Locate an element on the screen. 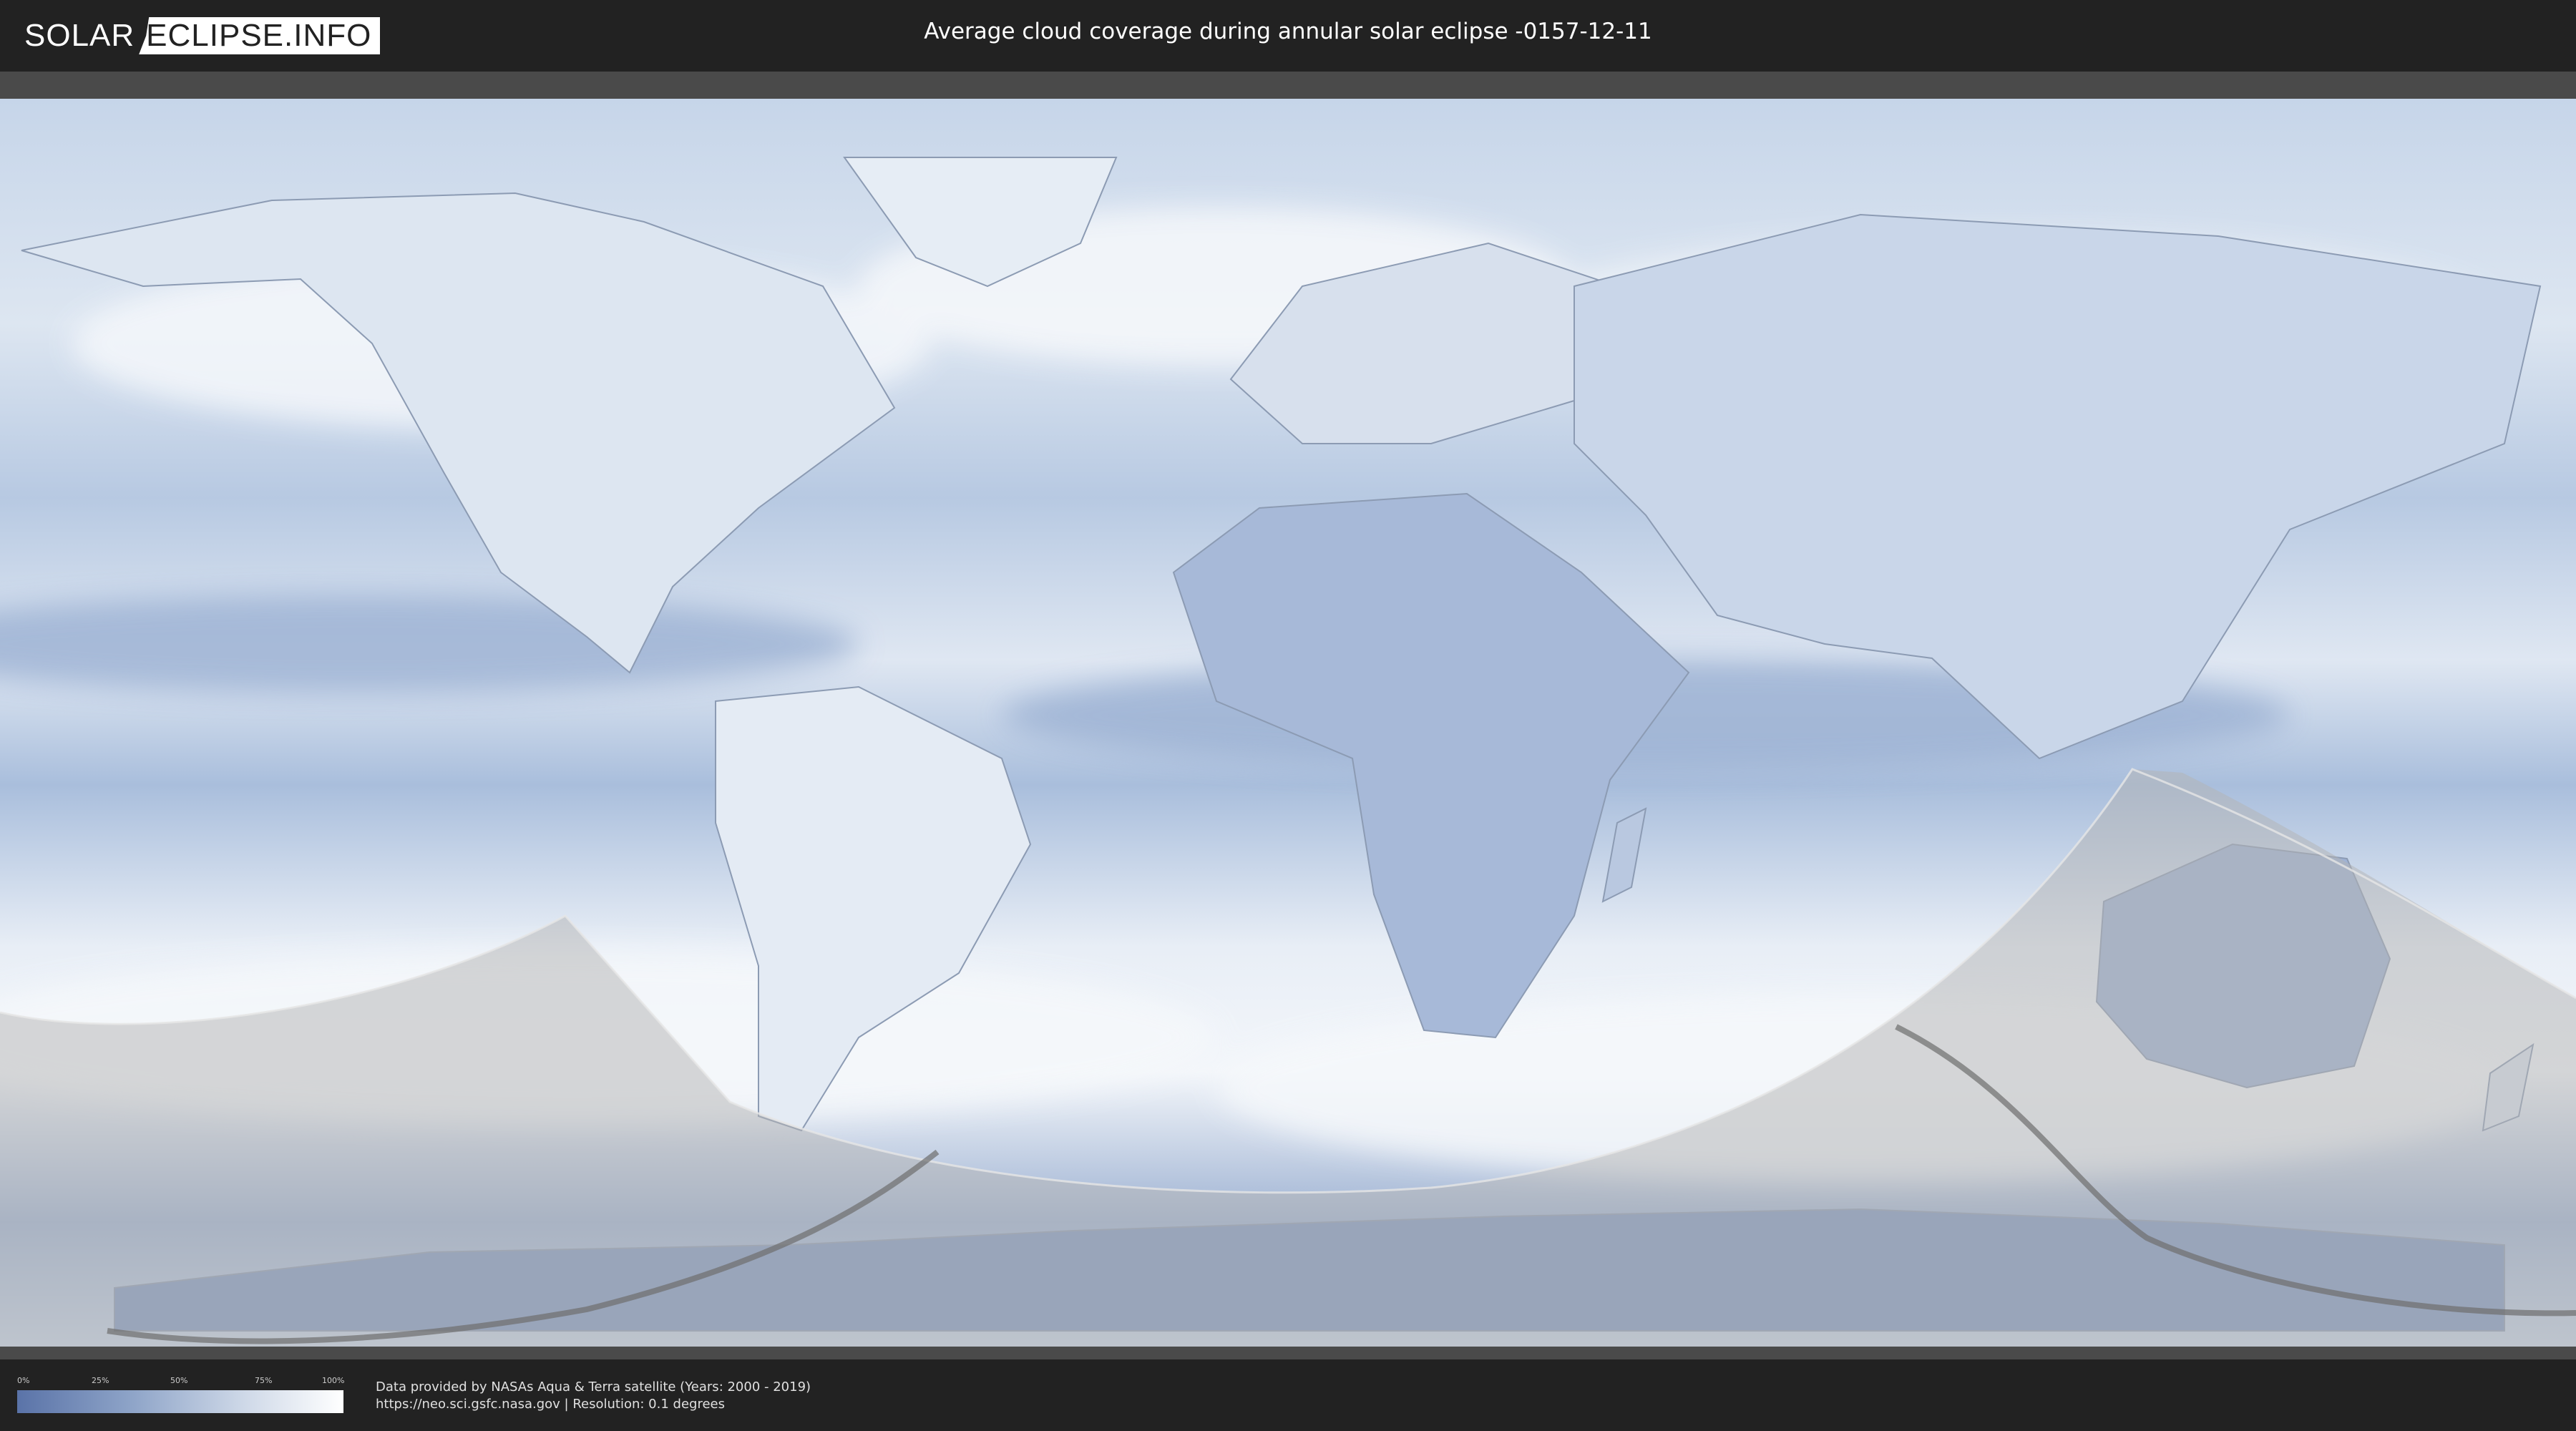 This screenshot has width=2576, height=1431. cloud-coverage-legend-bar is located at coordinates (180, 1402).